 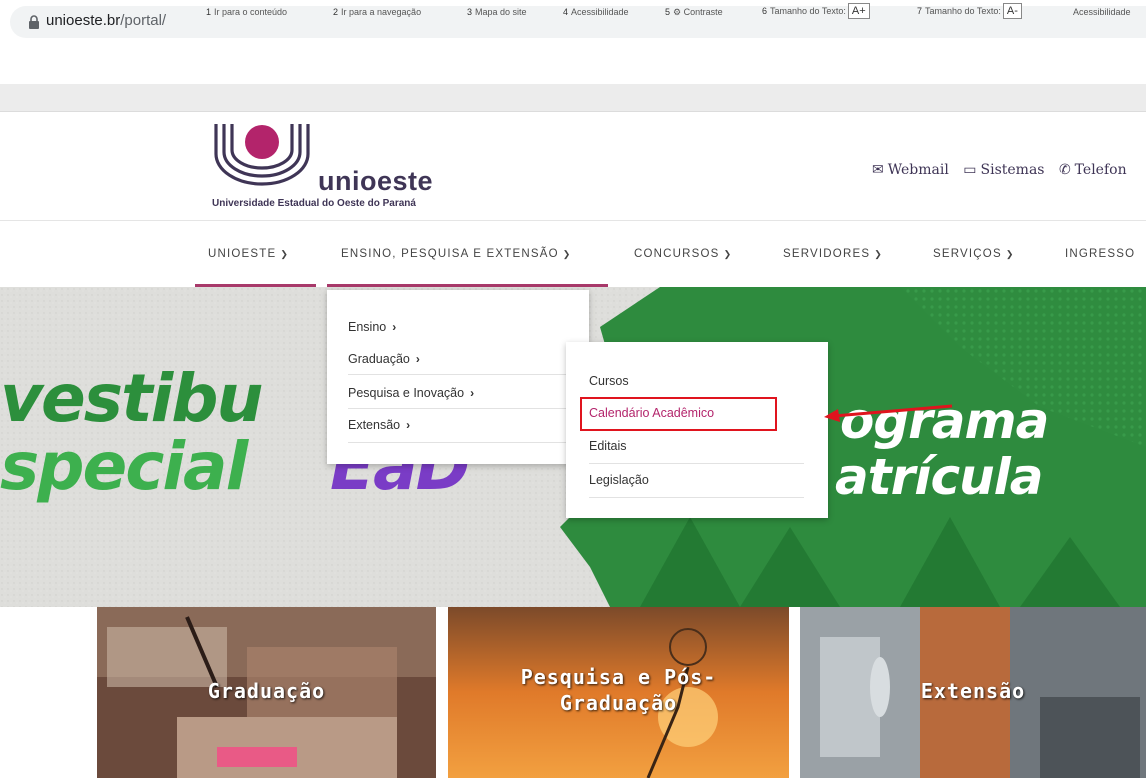 What do you see at coordinates (608, 446) in the screenshot?
I see `submenu-item-editais: Editais` at bounding box center [608, 446].